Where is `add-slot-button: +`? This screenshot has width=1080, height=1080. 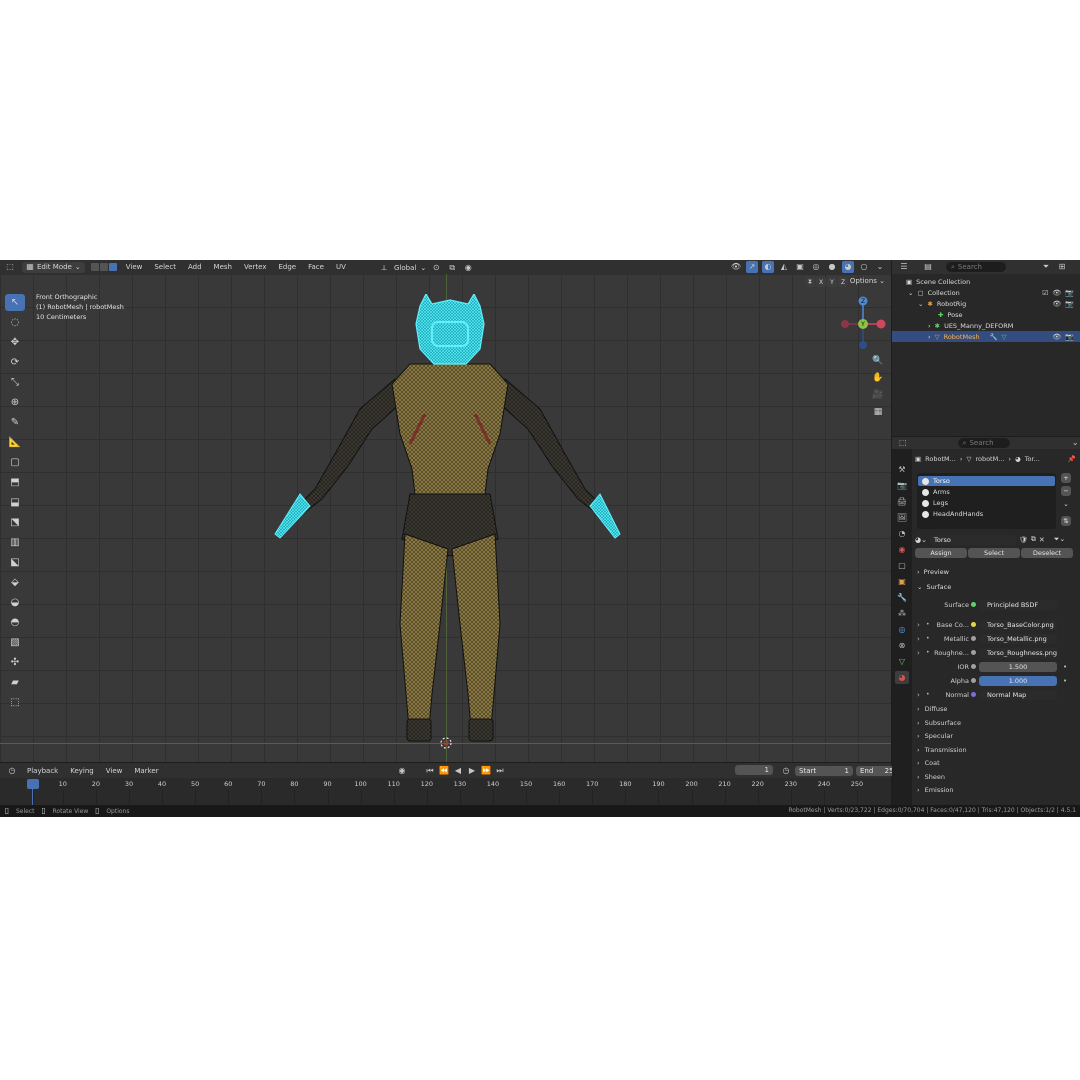
add-slot-button: + is located at coordinates (1066, 478).